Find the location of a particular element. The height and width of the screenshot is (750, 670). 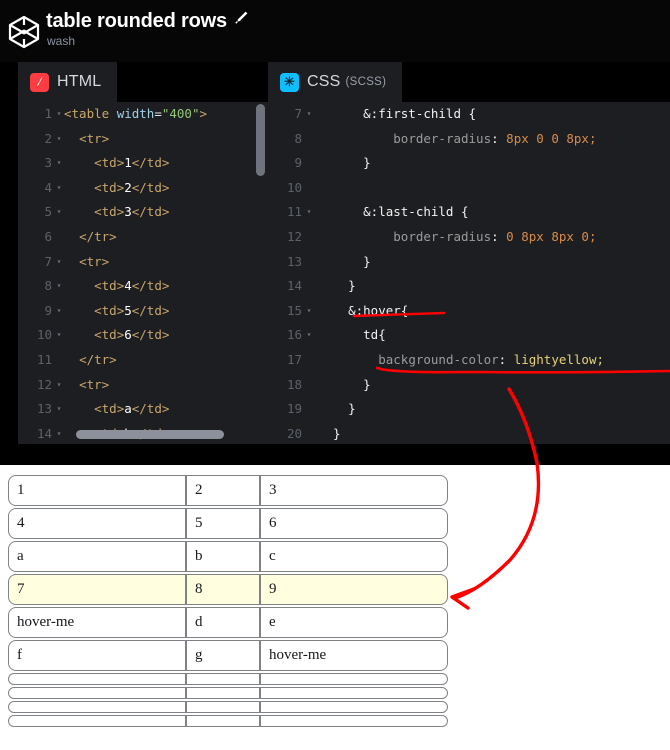

page-title-text: table rounded rows is located at coordinates (136, 21).